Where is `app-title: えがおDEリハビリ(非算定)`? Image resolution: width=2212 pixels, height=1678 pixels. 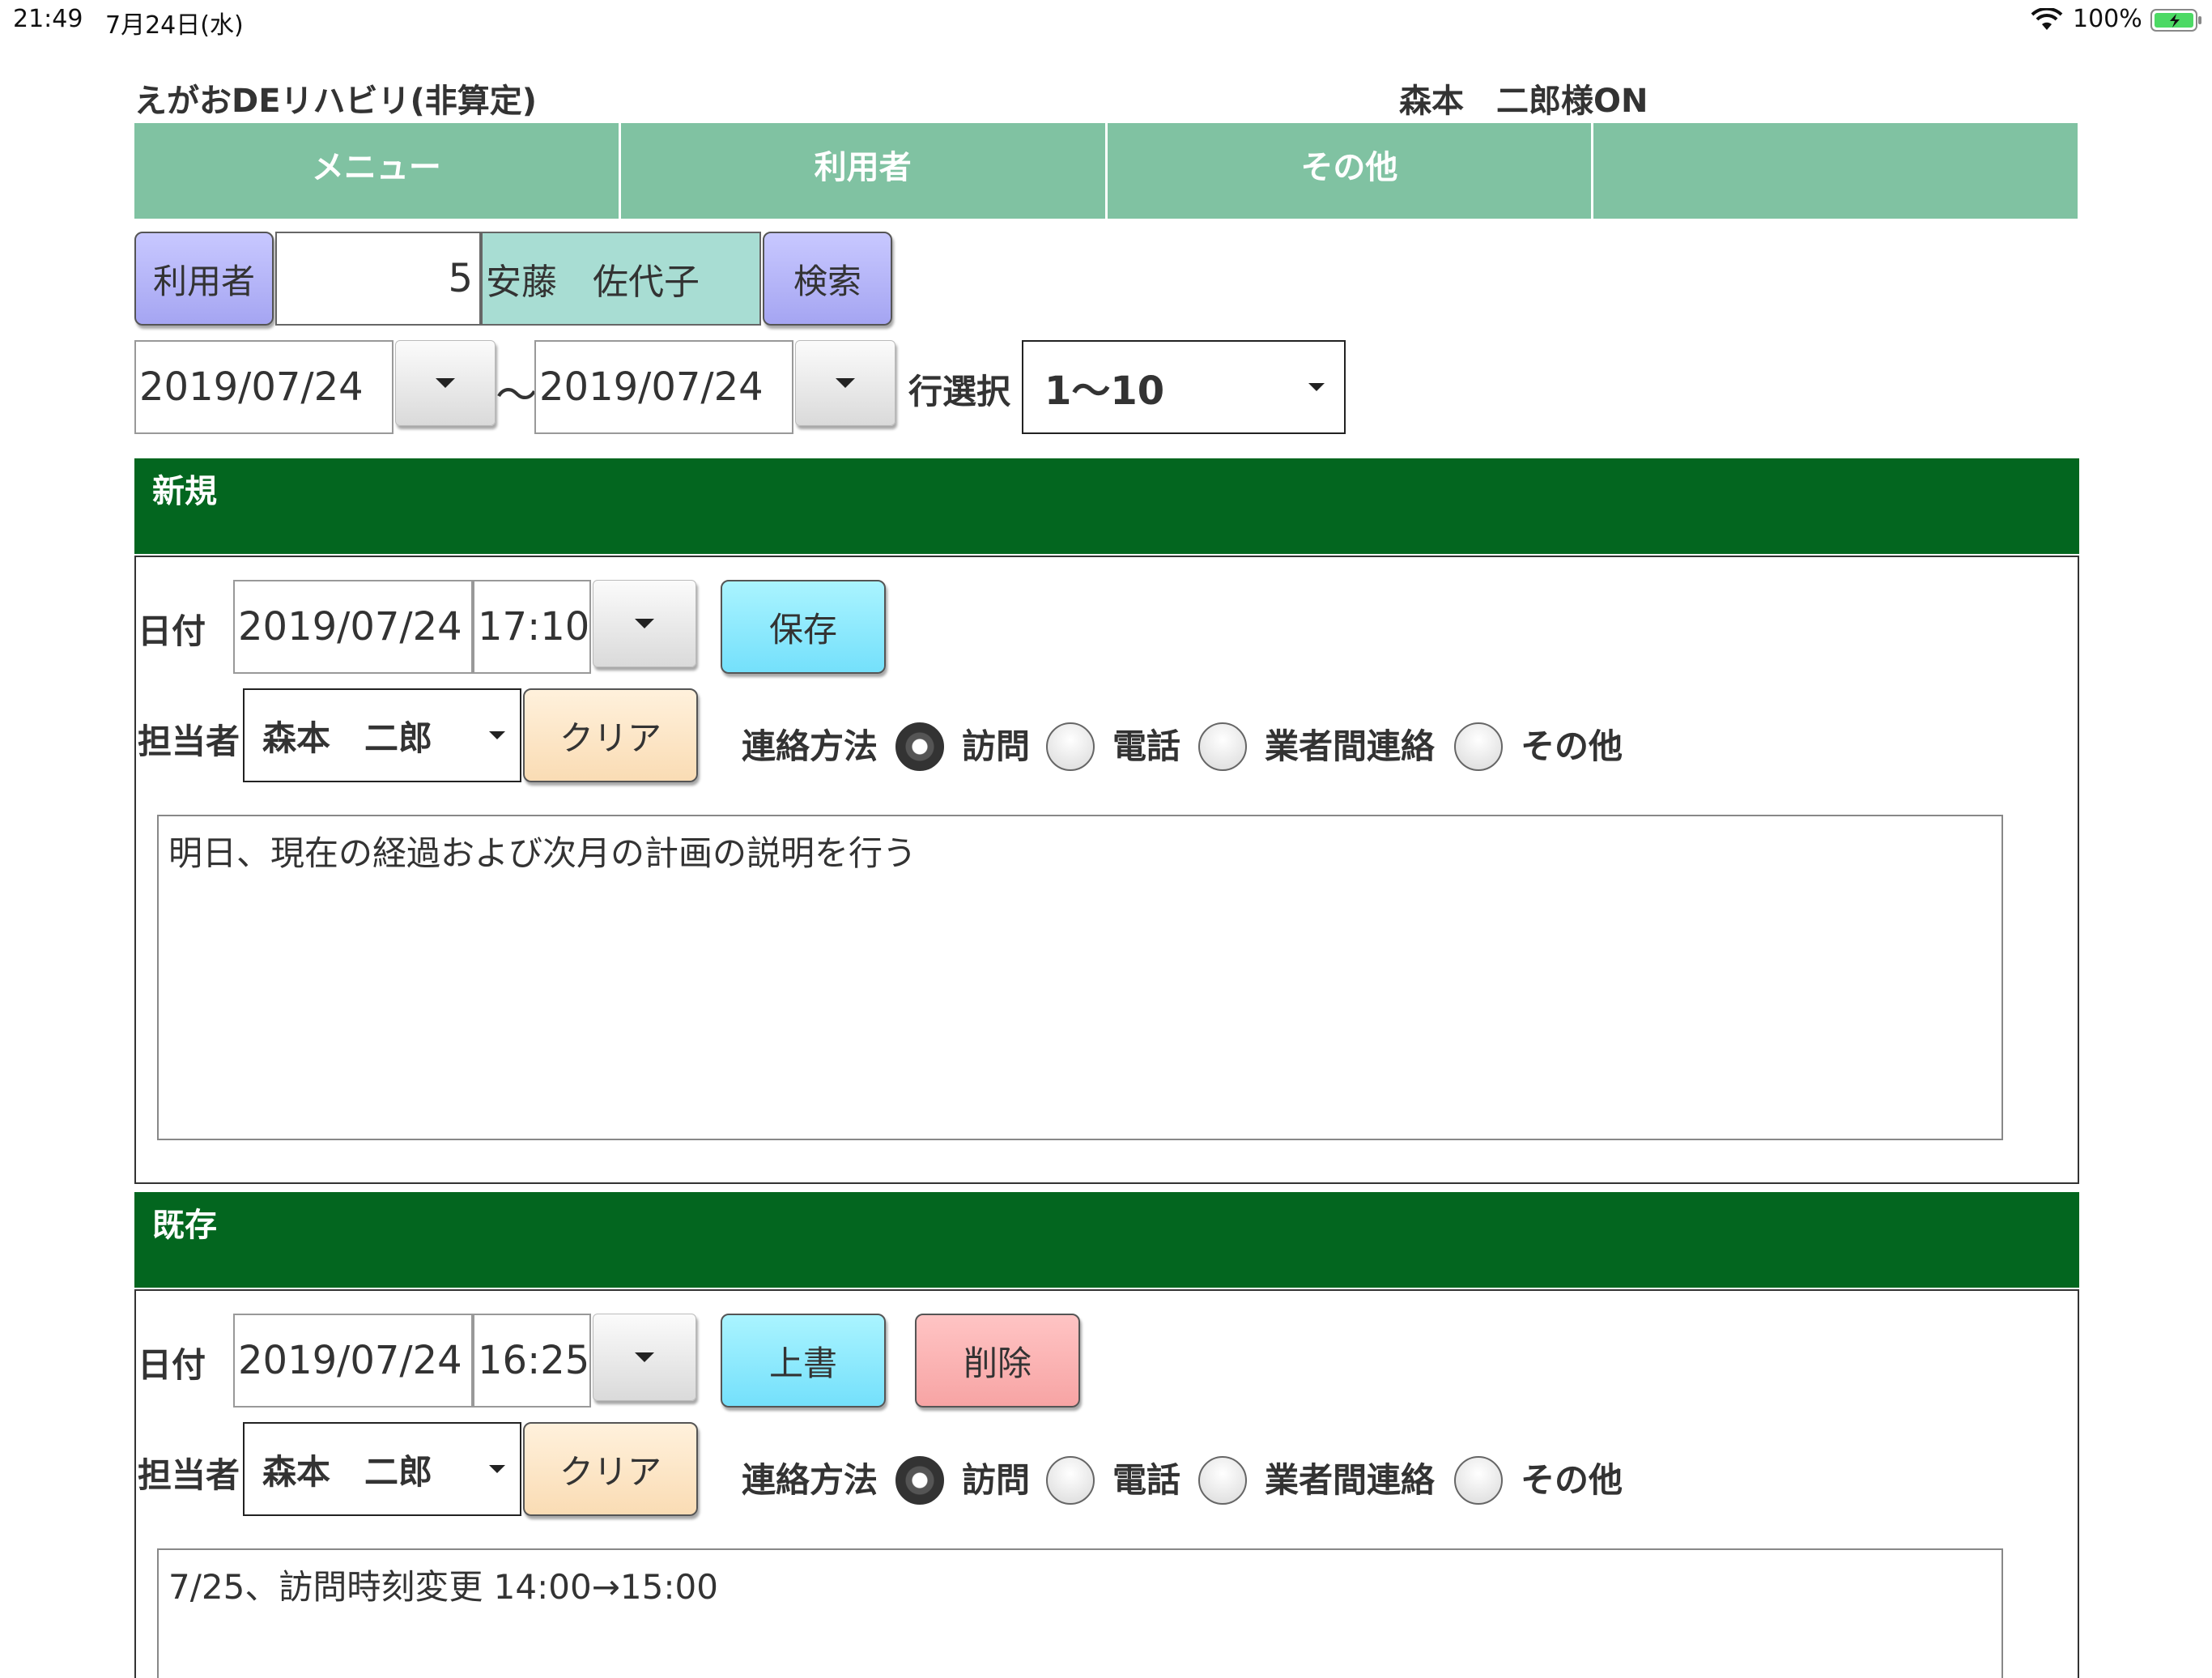
app-title: えがおDEリハビリ(非算定) is located at coordinates (336, 101).